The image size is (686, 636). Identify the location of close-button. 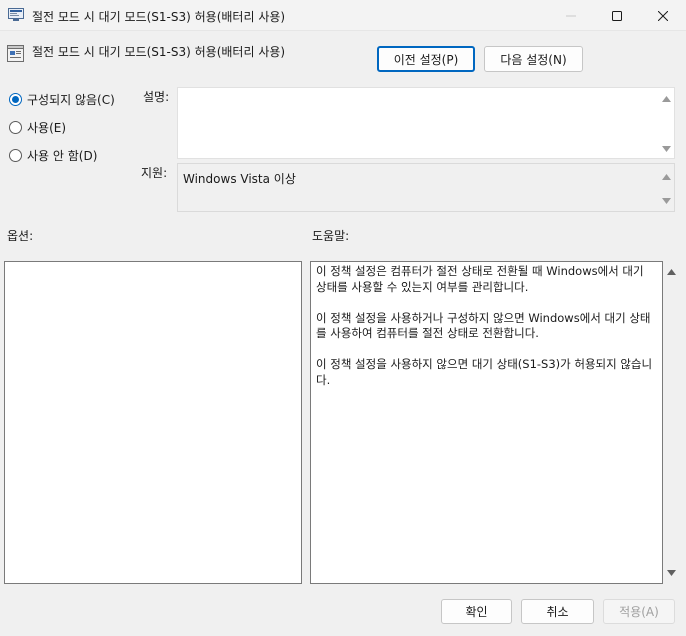
(663, 15).